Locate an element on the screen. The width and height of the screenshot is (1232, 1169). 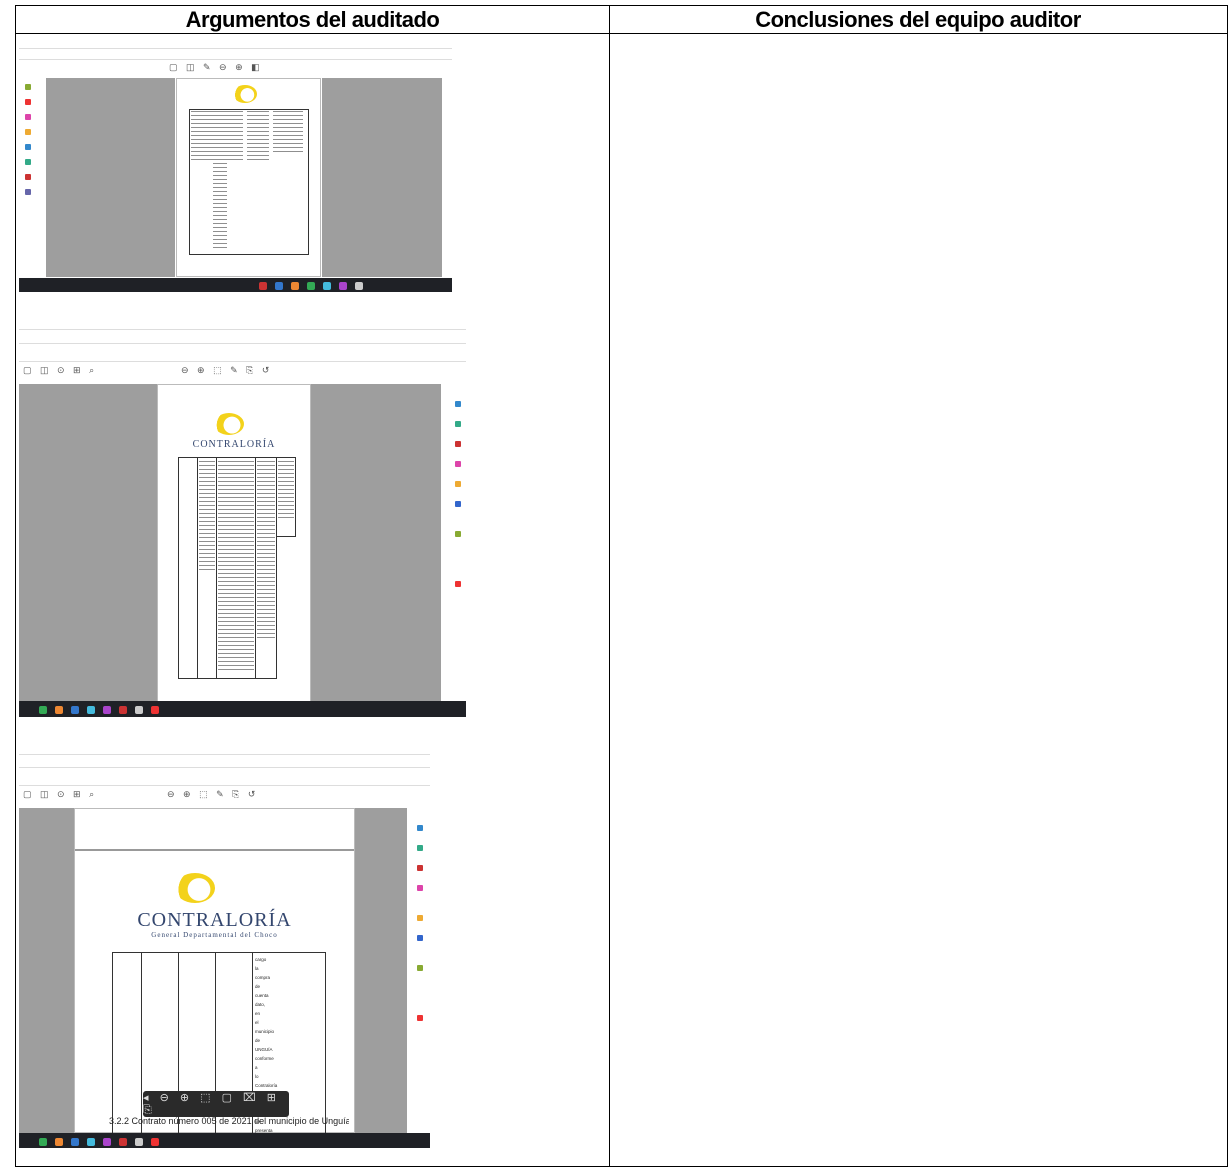
header-conclusiones: Conclusiones del equipo auditor is located at coordinates (918, 20).